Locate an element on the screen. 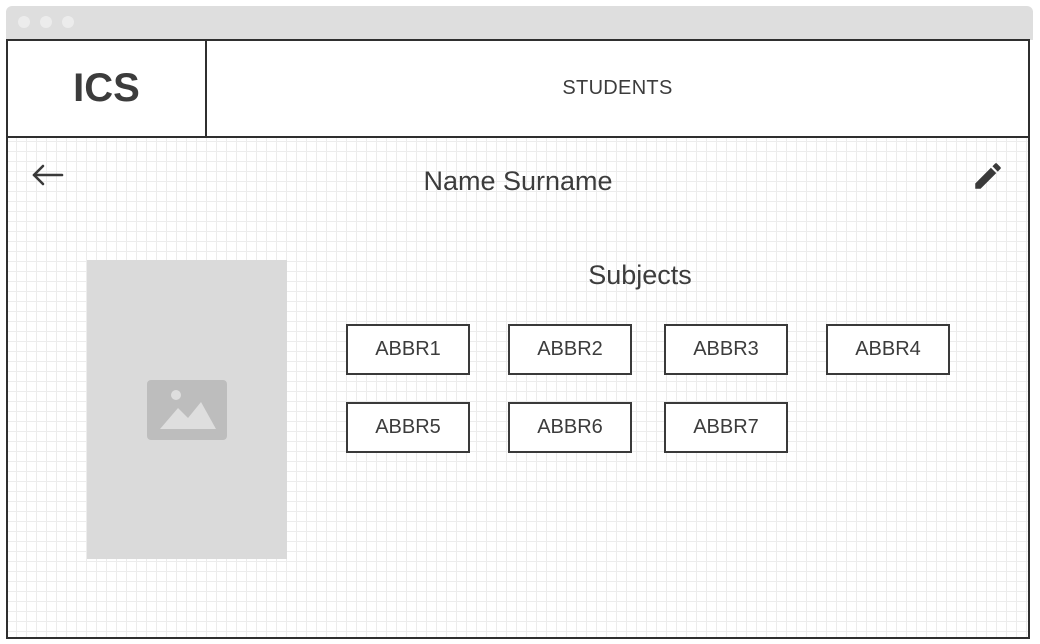 This screenshot has height=644, width=1040. app-logo: ICS is located at coordinates (106, 88).